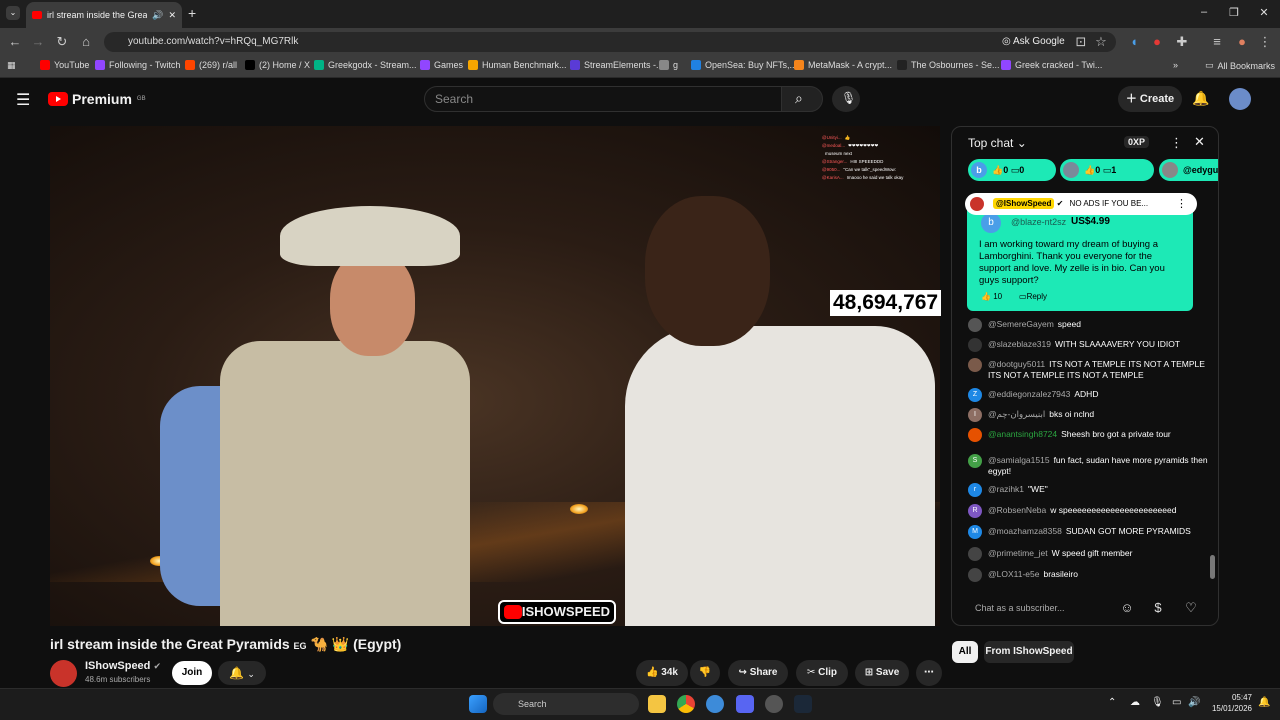  I want to click on volume-icon: 🔊, so click(1194, 702).